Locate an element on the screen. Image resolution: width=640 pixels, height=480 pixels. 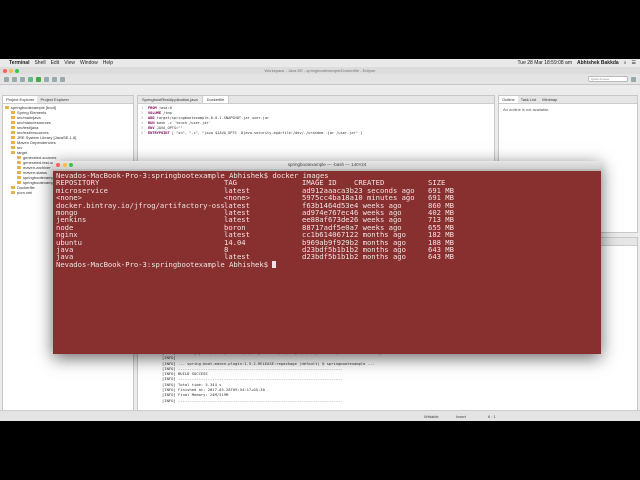
outline-message: An outline is not available. is located at coordinates (526, 109).